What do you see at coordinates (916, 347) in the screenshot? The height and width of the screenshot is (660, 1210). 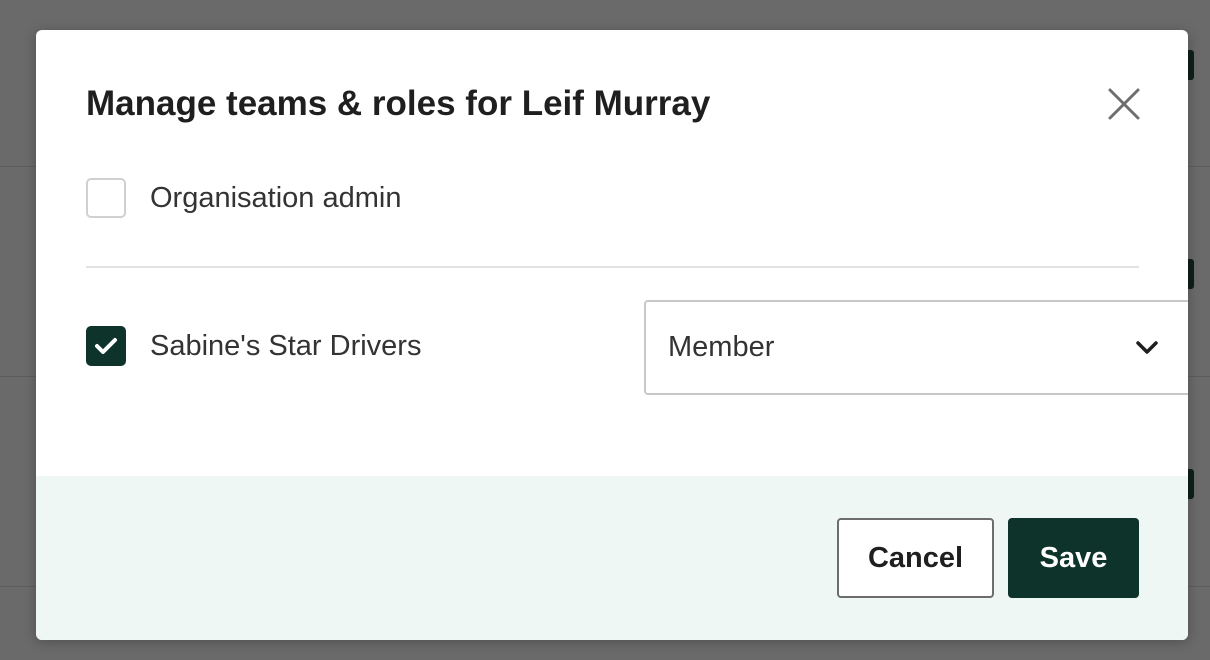 I see `team-role-select: Member` at bounding box center [916, 347].